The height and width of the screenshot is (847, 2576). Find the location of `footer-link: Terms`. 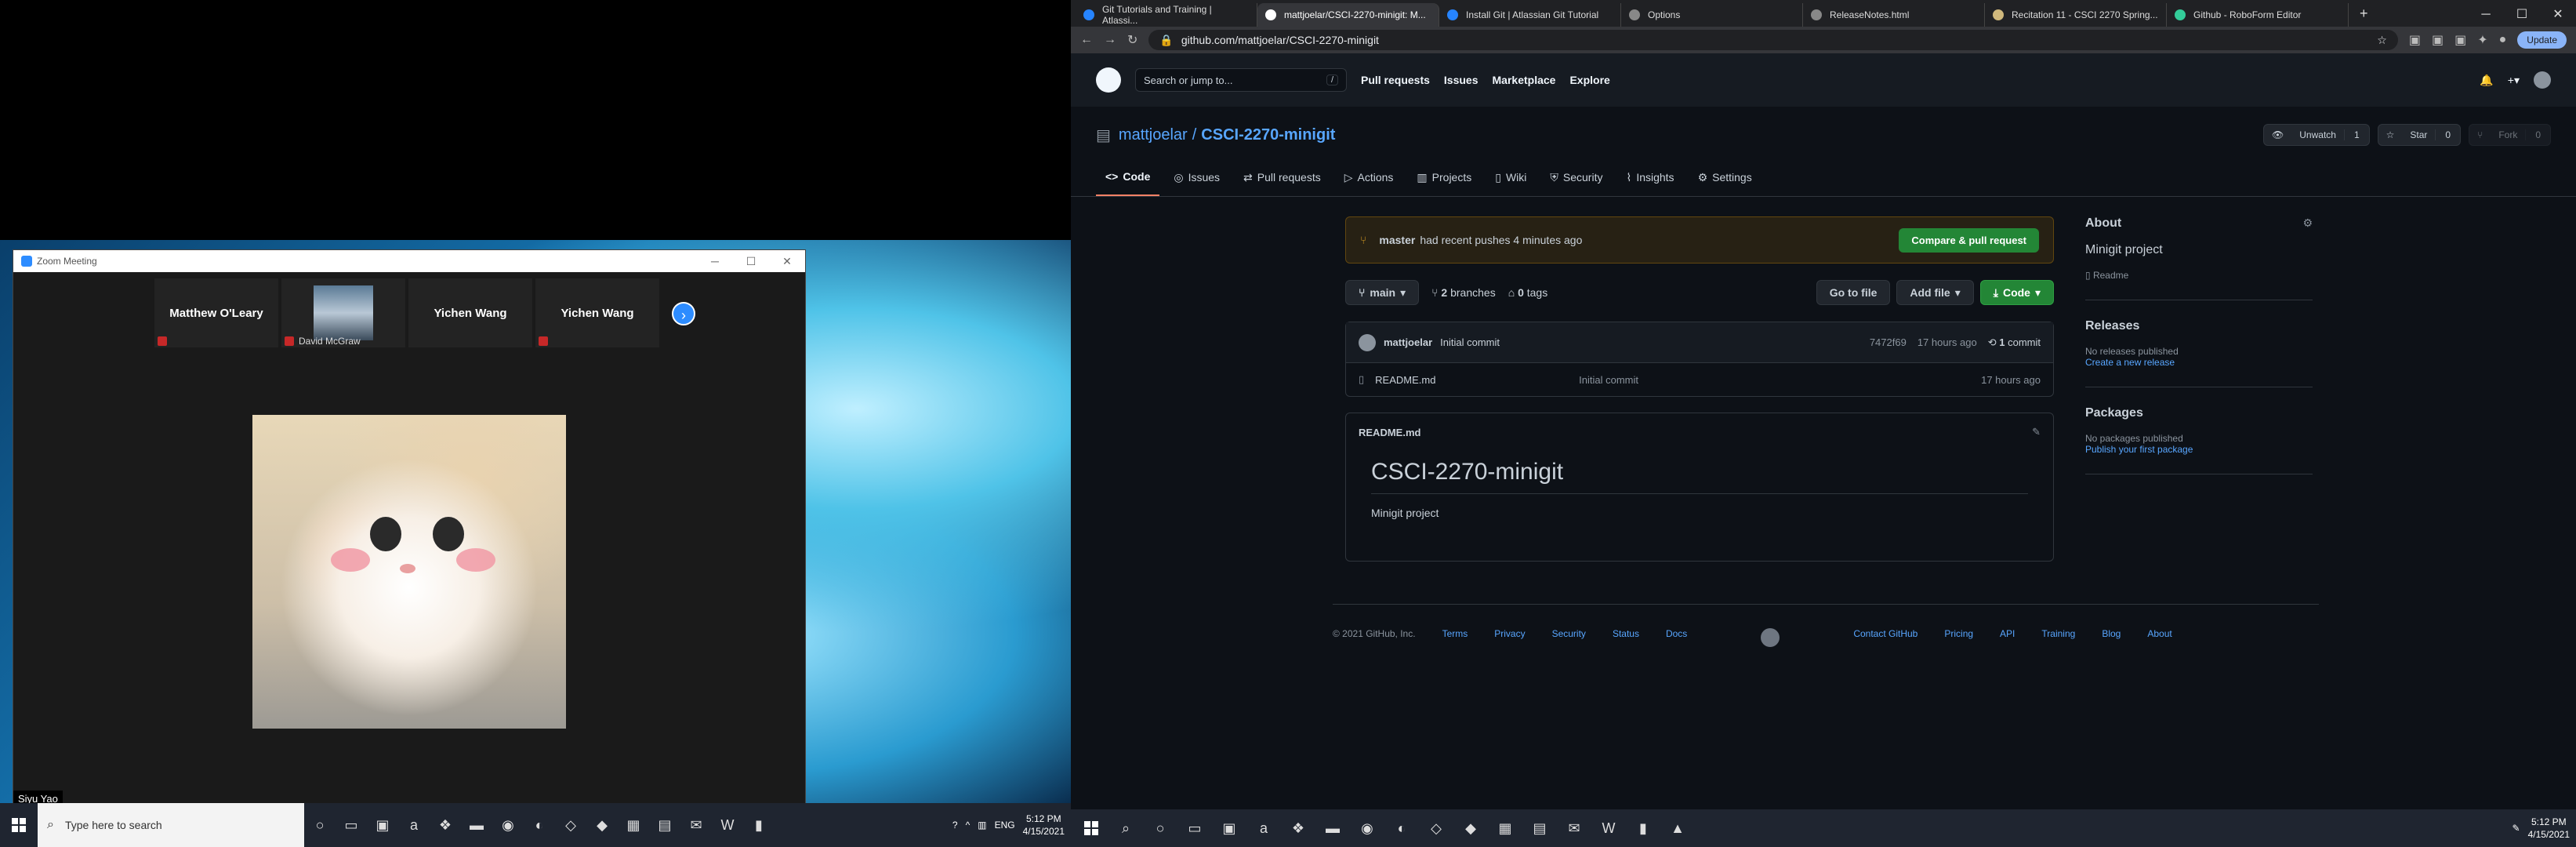

footer-link: Terms is located at coordinates (1455, 637).